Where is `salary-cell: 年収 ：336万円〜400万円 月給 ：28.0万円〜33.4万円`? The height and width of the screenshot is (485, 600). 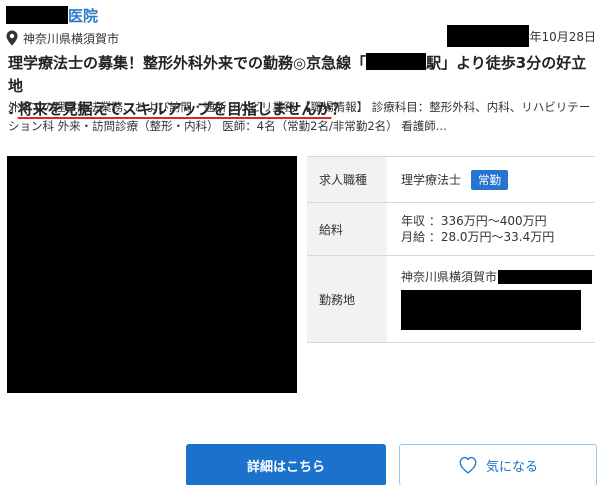
salary-cell: 年収 ：336万円〜400万円 月給 ：28.0万円〜33.4万円 is located at coordinates (491, 229).